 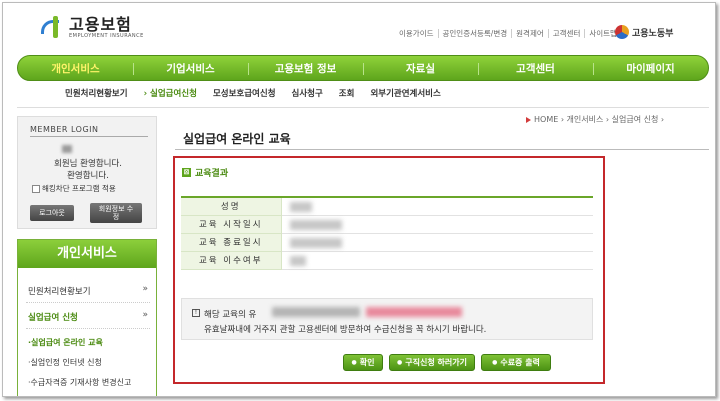 I want to click on table-row: 교육 종료일시, so click(x=387, y=242).